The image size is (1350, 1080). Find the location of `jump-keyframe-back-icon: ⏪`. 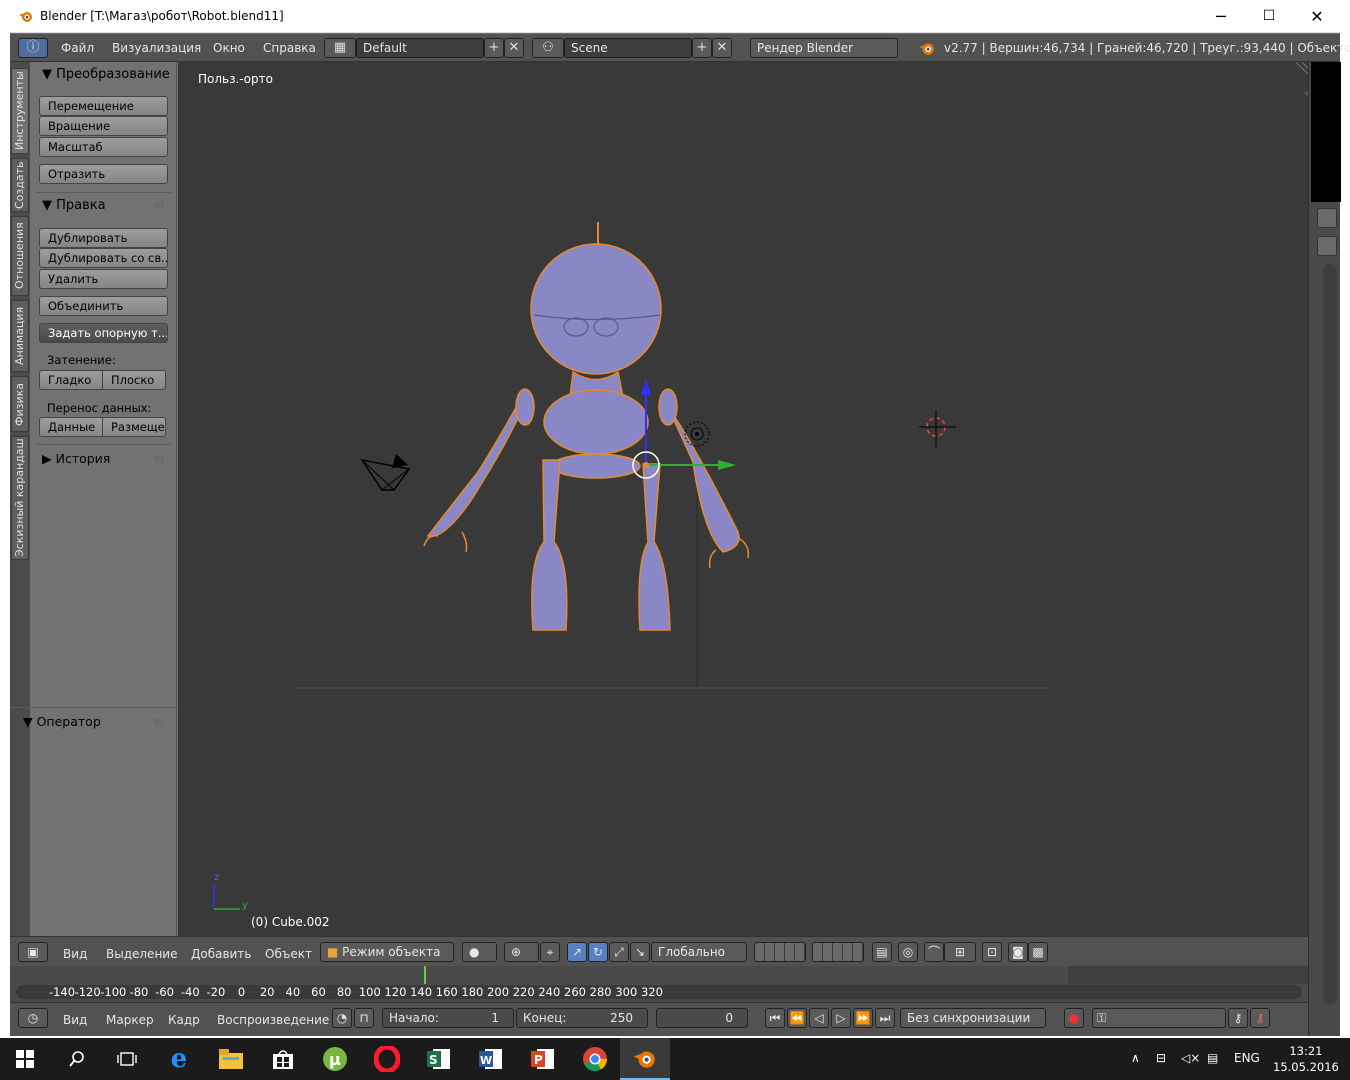

jump-keyframe-back-icon: ⏪ is located at coordinates (797, 1018).